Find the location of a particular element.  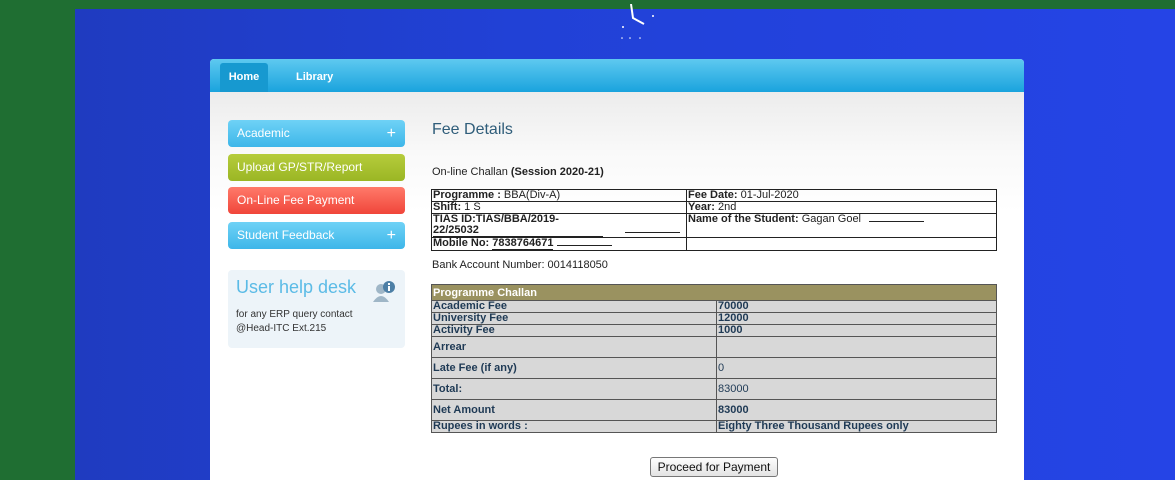

fee-label: Late Fee (if any) is located at coordinates (574, 368).